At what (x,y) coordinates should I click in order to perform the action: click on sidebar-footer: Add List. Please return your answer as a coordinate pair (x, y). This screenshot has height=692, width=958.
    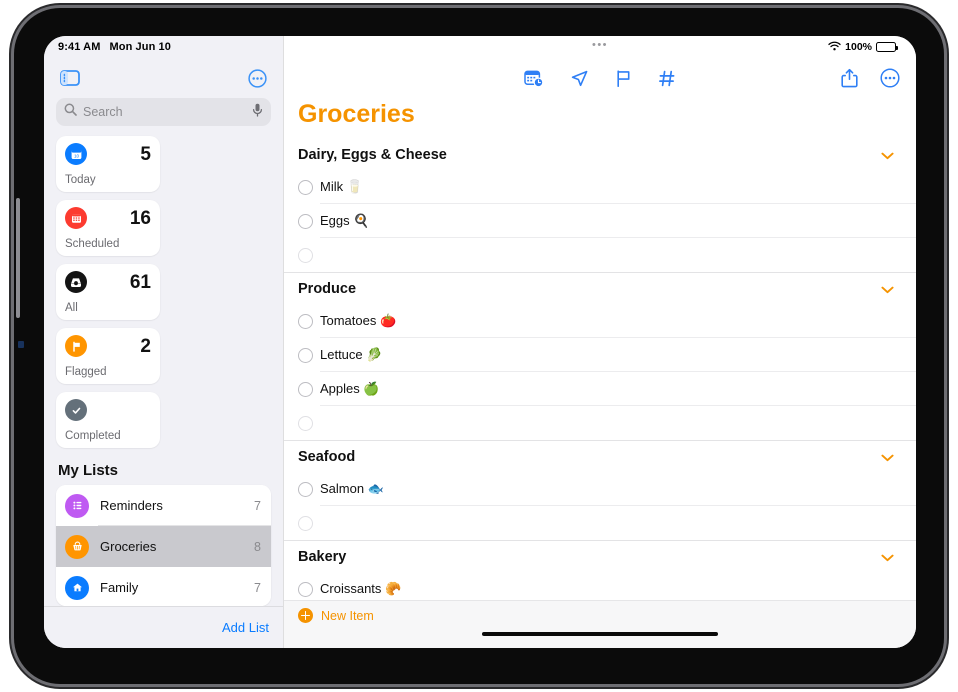
    Looking at the image, I should click on (163, 627).